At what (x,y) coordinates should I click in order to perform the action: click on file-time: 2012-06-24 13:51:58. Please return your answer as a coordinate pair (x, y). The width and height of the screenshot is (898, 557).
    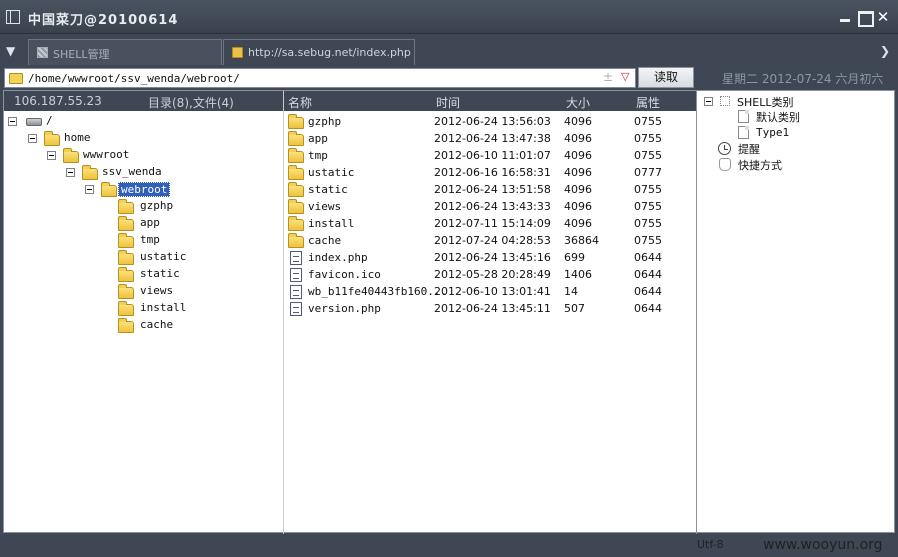
    Looking at the image, I should click on (492, 189).